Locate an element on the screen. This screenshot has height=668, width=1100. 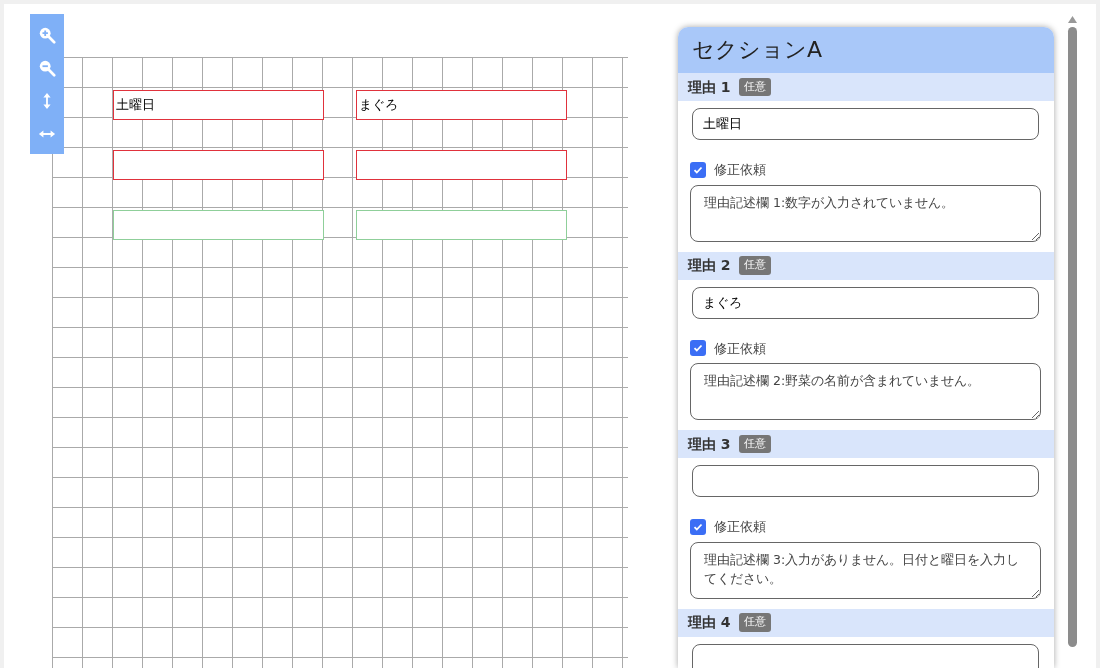
reason-label: 理由 1 is located at coordinates (709, 87).